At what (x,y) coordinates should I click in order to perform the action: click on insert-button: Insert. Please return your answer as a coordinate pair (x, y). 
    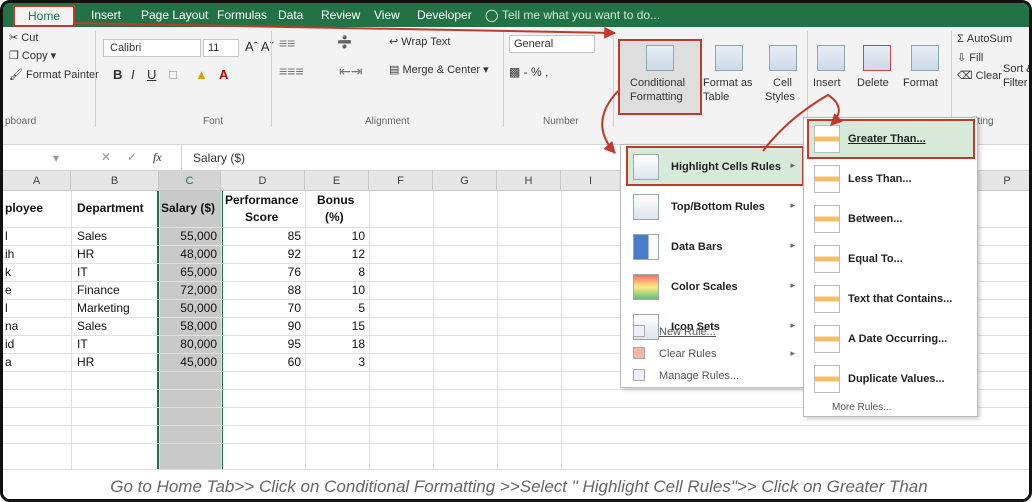
    Looking at the image, I should click on (833, 66).